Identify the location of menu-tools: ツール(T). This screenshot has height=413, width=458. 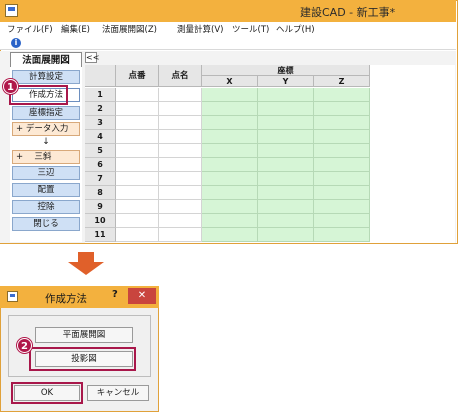
(250, 29).